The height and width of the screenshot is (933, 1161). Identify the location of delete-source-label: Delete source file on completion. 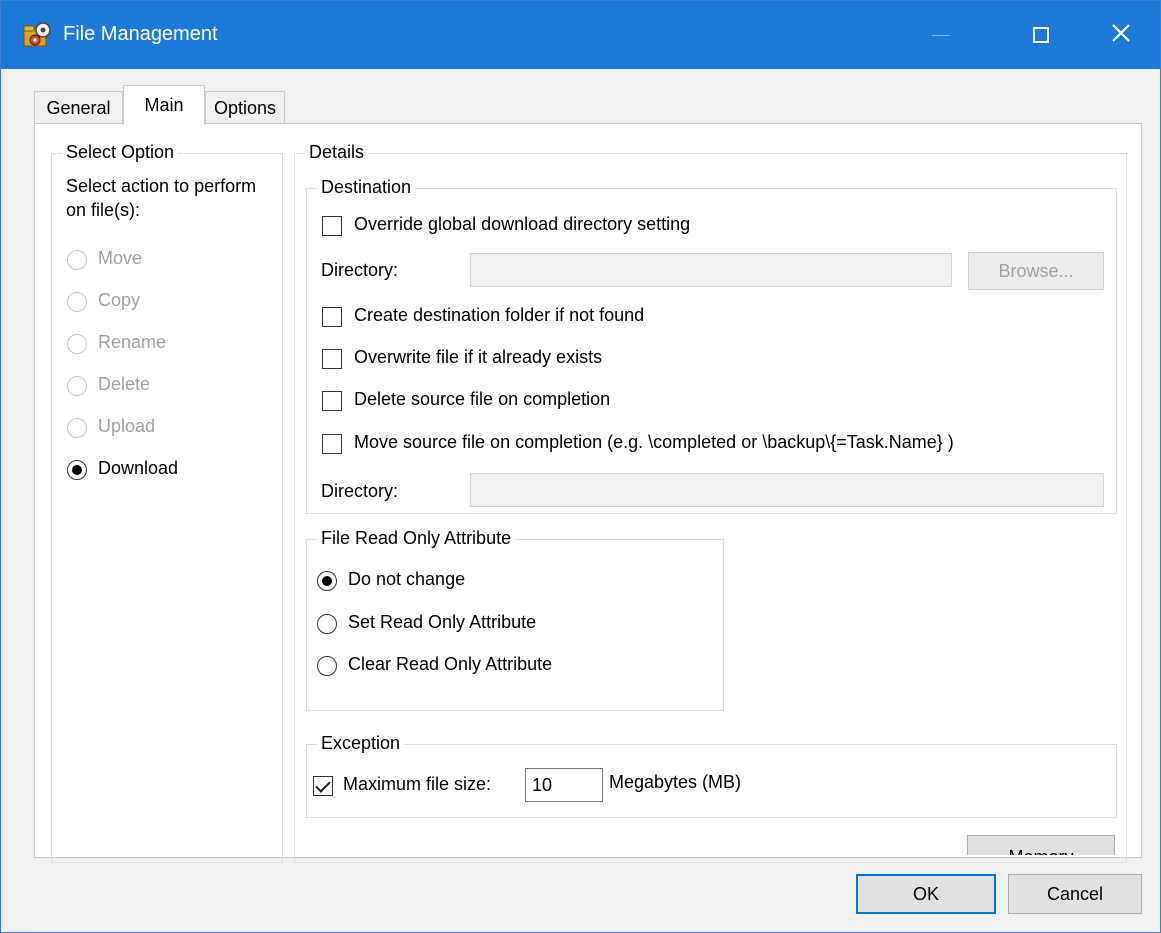
(482, 399).